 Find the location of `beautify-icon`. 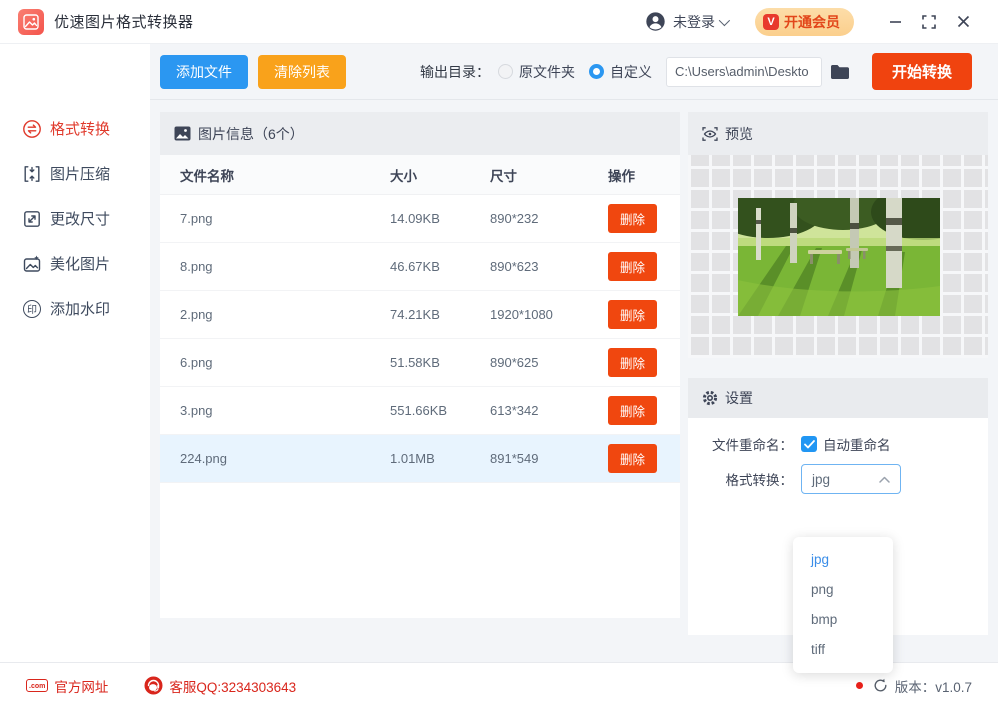

beautify-icon is located at coordinates (32, 264).